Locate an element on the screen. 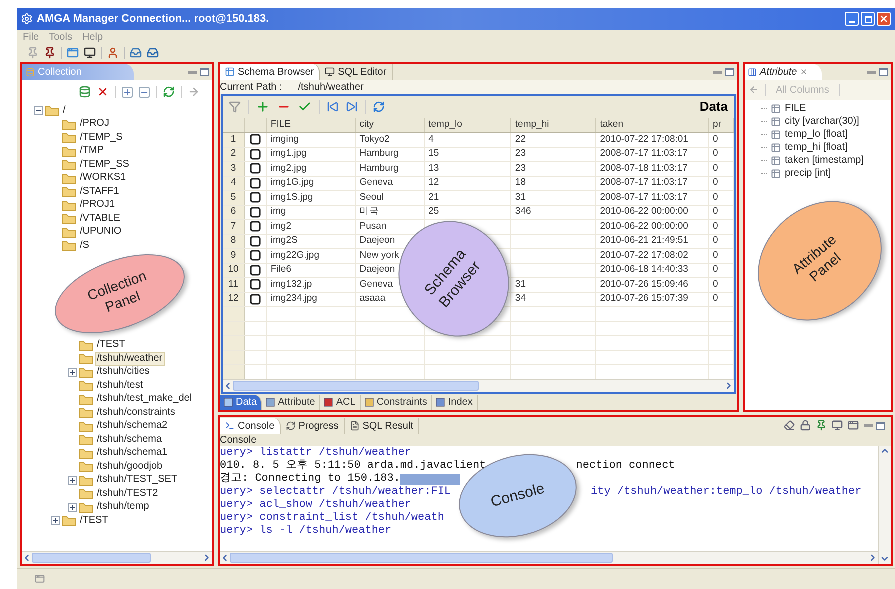 This screenshot has height=589, width=895. tree-item: /tshuh/weather is located at coordinates (130, 358).